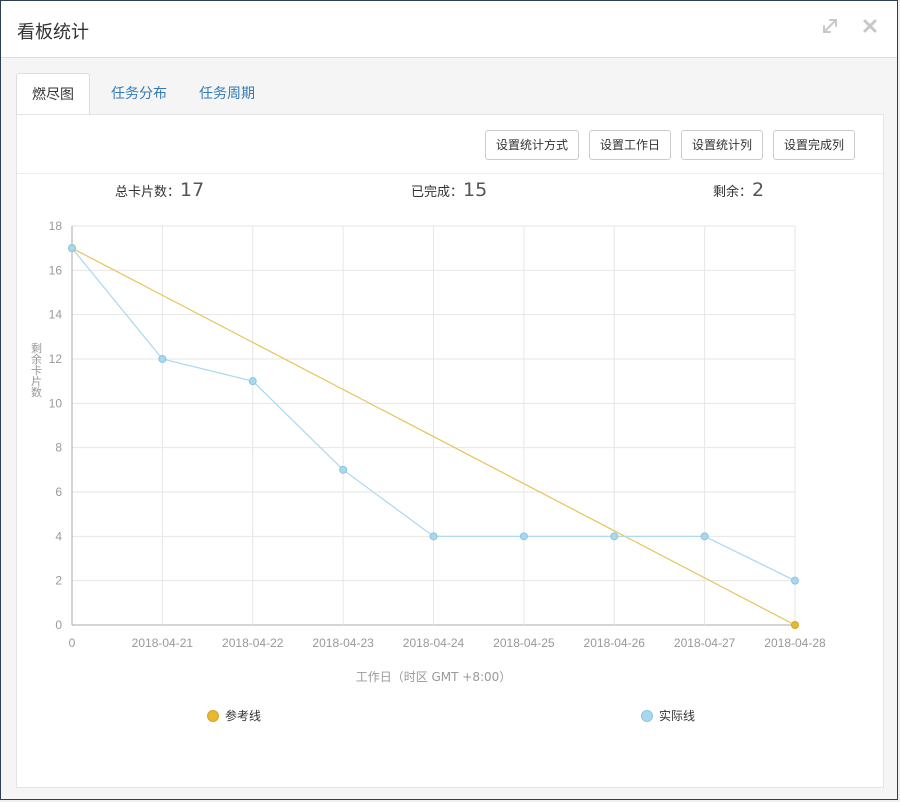  Describe the element at coordinates (647, 716) in the screenshot. I see `legend-actual-marker` at that location.